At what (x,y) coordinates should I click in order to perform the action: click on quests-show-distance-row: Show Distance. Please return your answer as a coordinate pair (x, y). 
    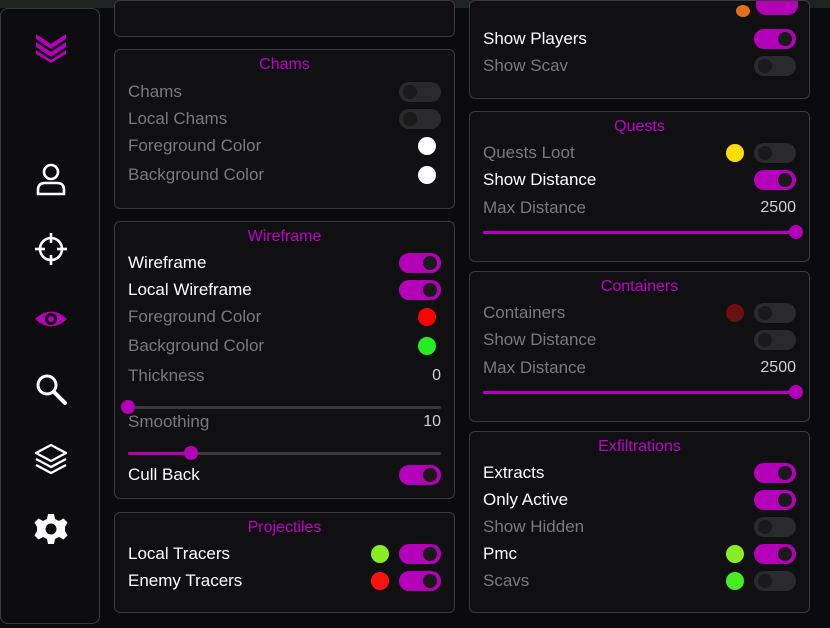
    Looking at the image, I should click on (639, 180).